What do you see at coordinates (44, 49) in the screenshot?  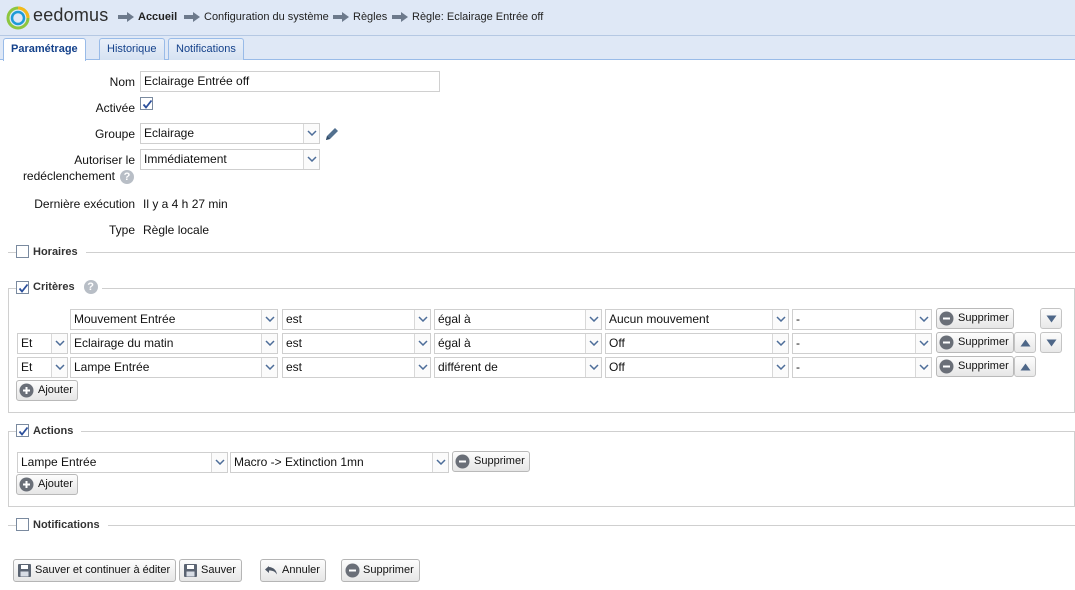 I see `tab-parametrage: Paramétrage` at bounding box center [44, 49].